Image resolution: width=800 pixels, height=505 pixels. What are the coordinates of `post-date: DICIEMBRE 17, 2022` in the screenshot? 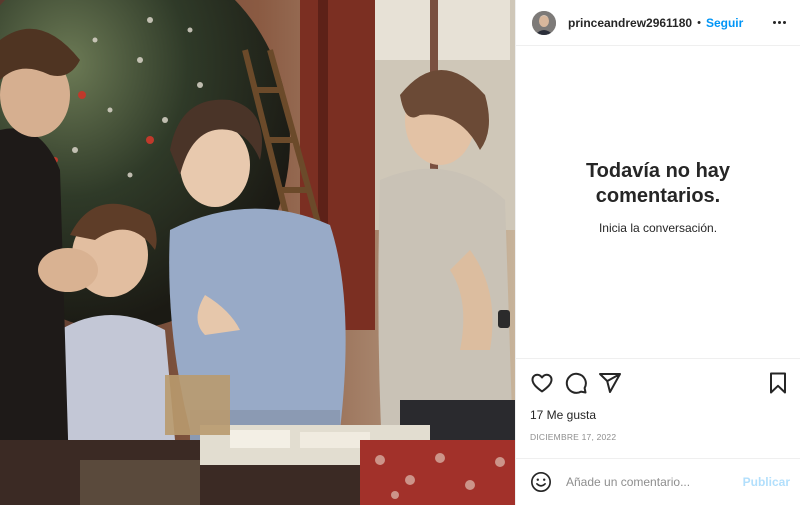 It's located at (658, 437).